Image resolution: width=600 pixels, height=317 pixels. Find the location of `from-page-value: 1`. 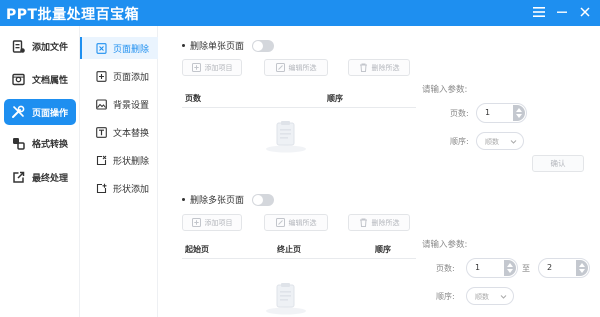

from-page-value: 1 is located at coordinates (478, 267).